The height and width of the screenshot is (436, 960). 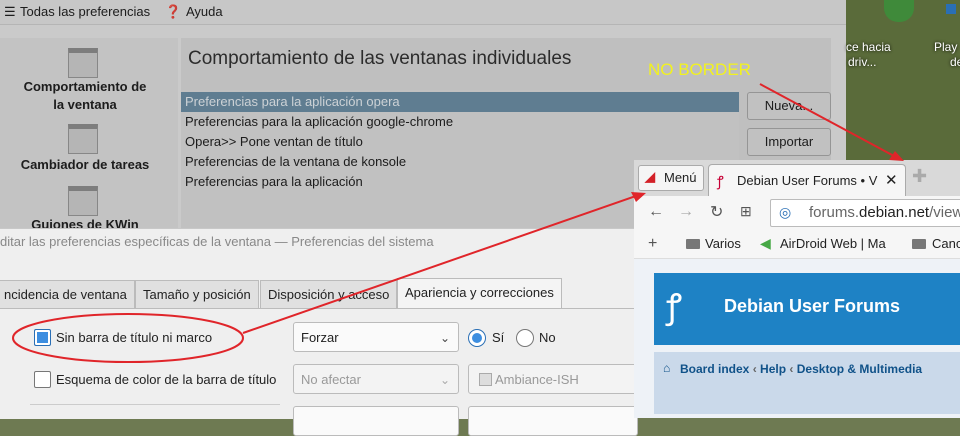 I want to click on debian-favicon-icon: ꝭ, so click(x=720, y=181).